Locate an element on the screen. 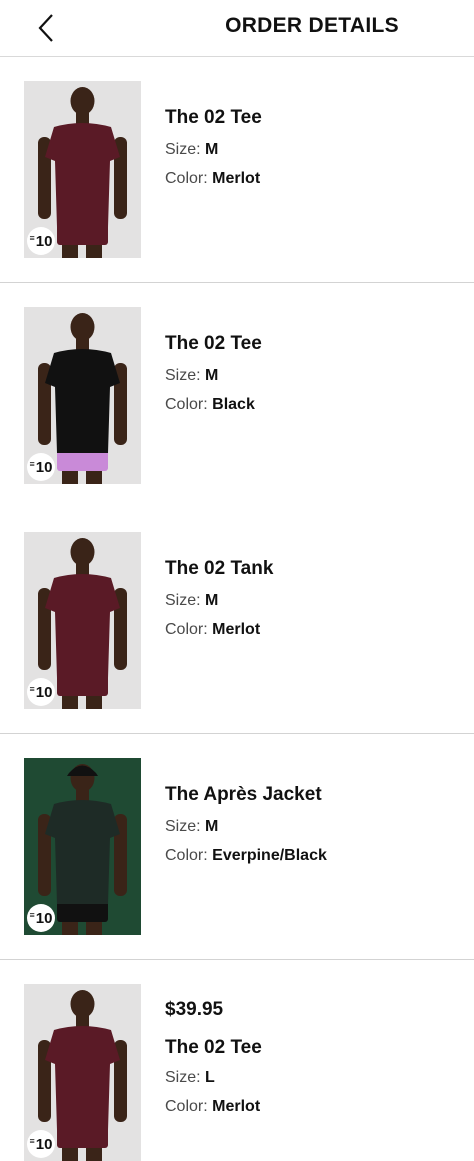 This screenshot has width=474, height=1161. color-value: Black is located at coordinates (233, 404).